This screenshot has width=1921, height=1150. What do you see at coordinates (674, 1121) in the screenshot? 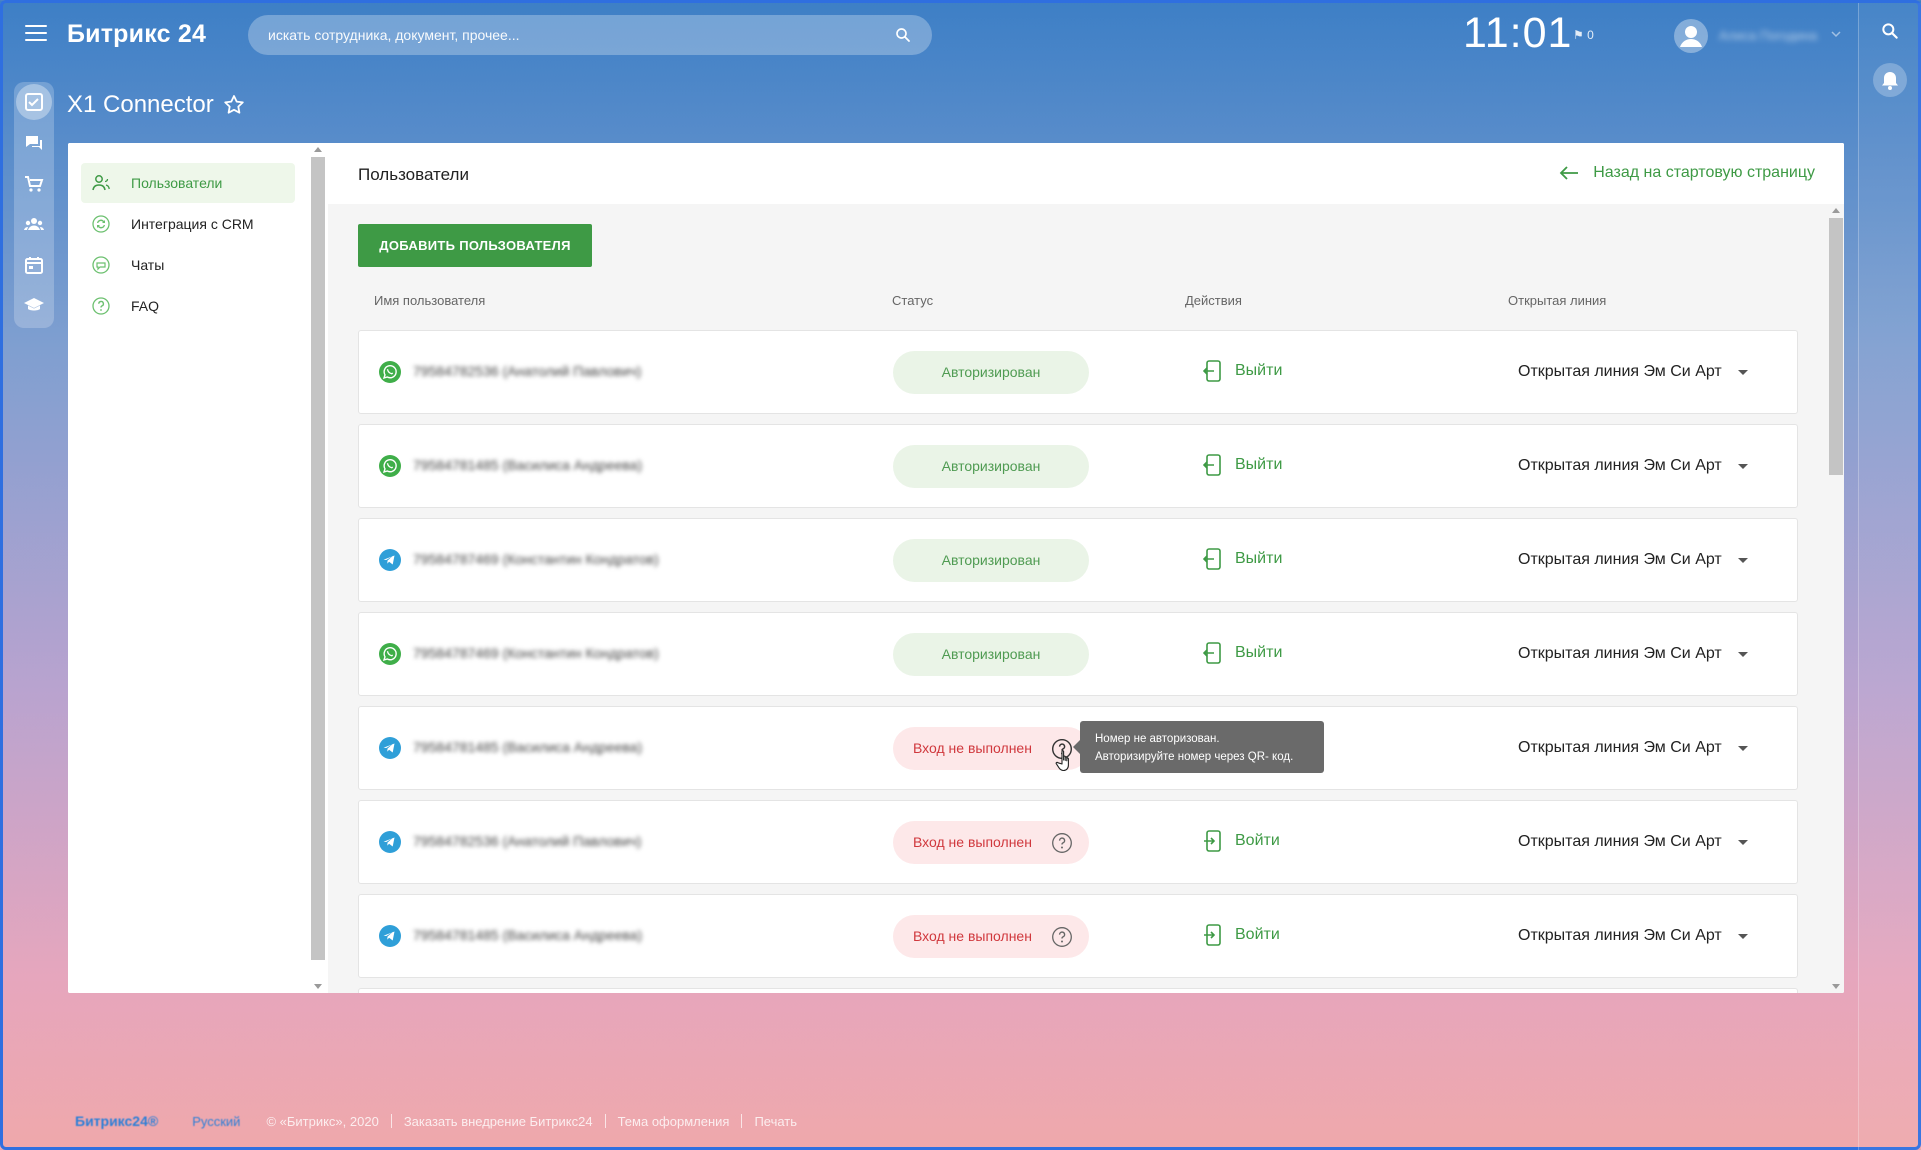
I see `footer-link-theme: Тема оформления` at bounding box center [674, 1121].